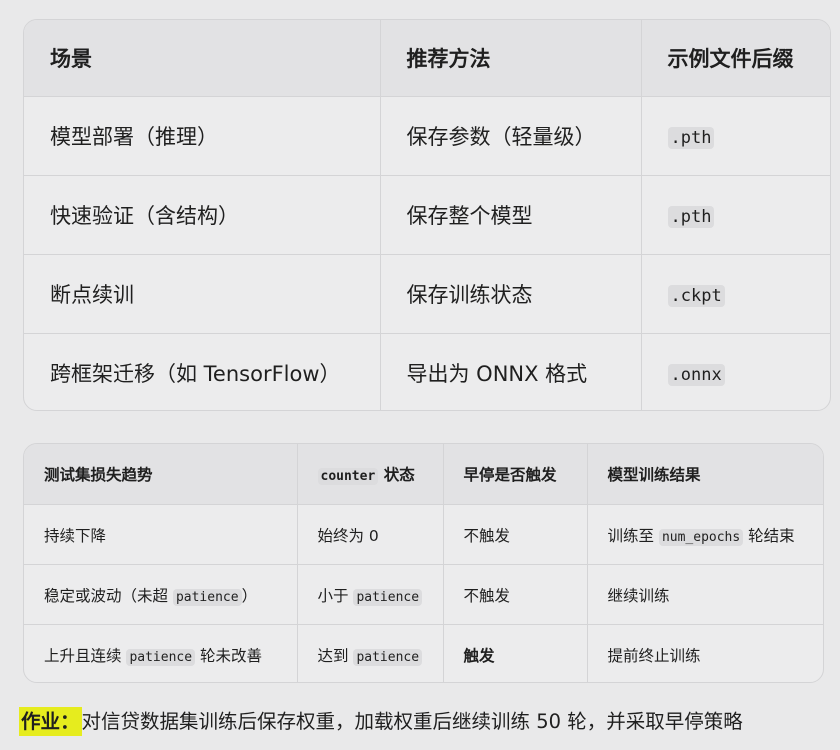  I want to click on counter-code: counter, so click(348, 476).